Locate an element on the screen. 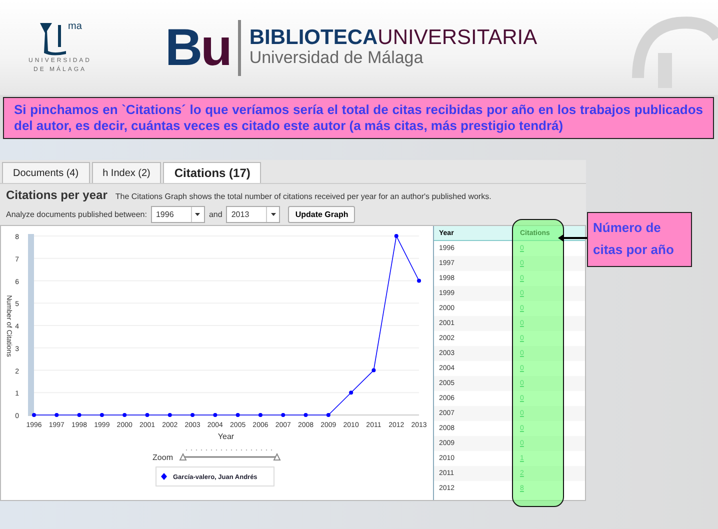 This screenshot has height=529, width=718. update-graph-button: Update Graph is located at coordinates (322, 214).